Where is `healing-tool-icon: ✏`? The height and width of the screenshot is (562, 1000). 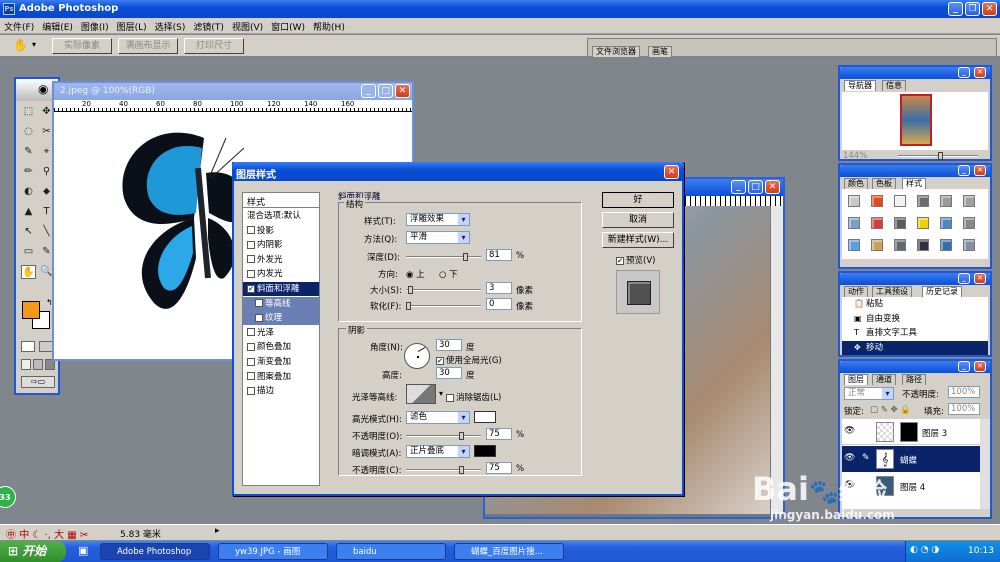
healing-tool-icon: ✏ is located at coordinates (28, 172).